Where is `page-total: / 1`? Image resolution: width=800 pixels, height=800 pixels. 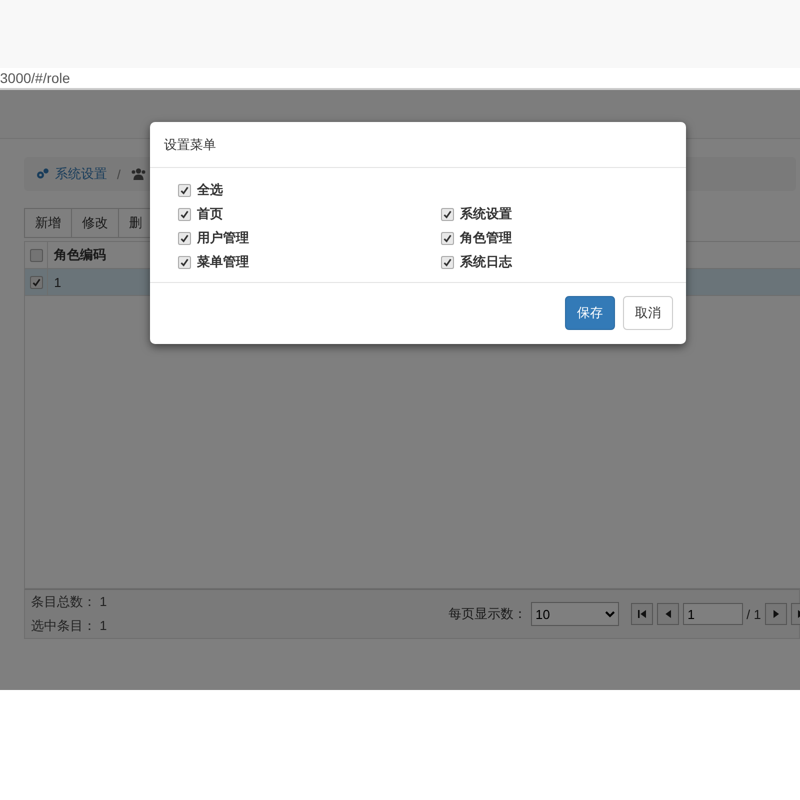 page-total: / 1 is located at coordinates (753, 614).